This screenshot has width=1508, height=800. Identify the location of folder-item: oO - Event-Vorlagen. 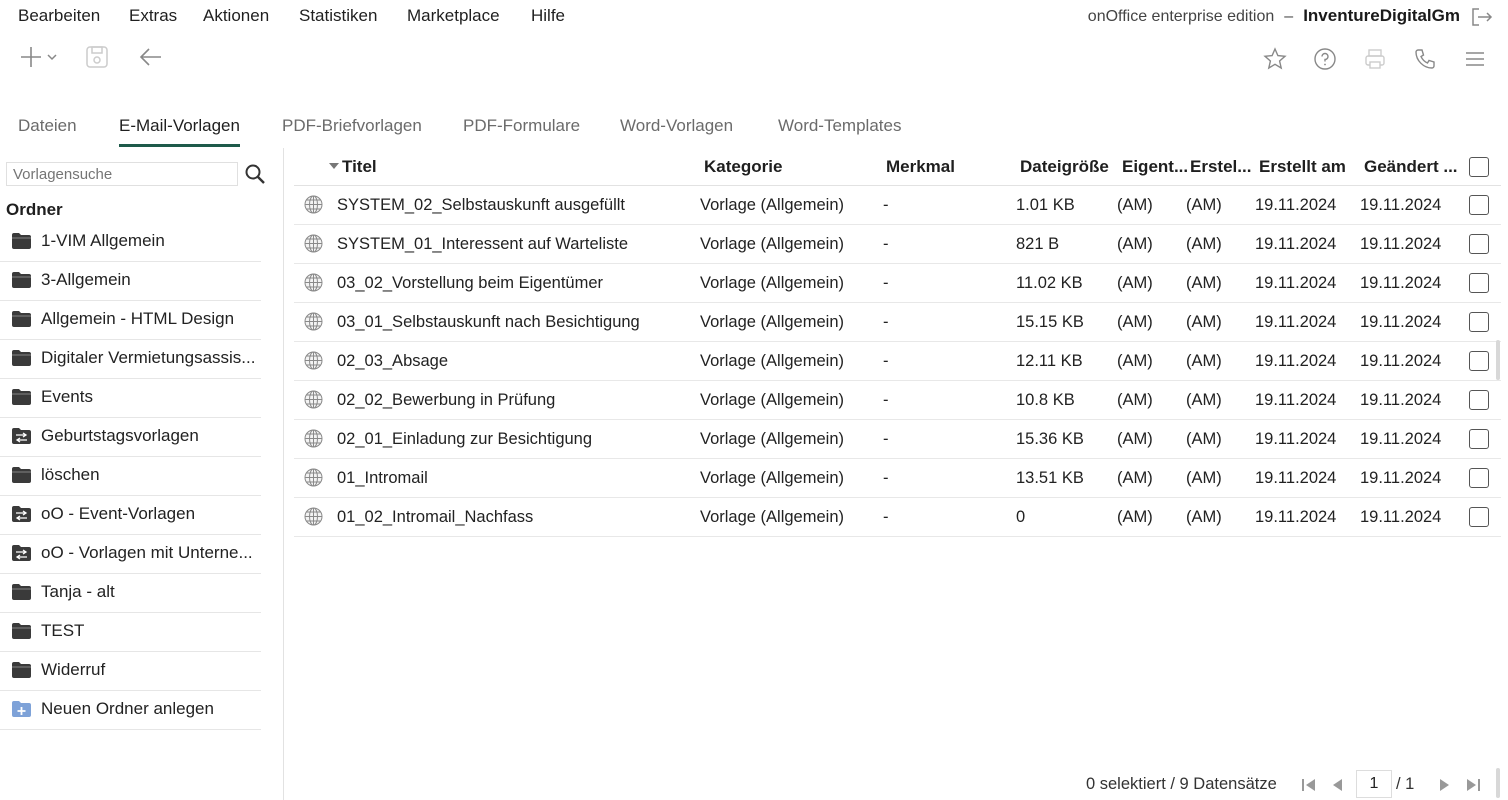
(130, 515).